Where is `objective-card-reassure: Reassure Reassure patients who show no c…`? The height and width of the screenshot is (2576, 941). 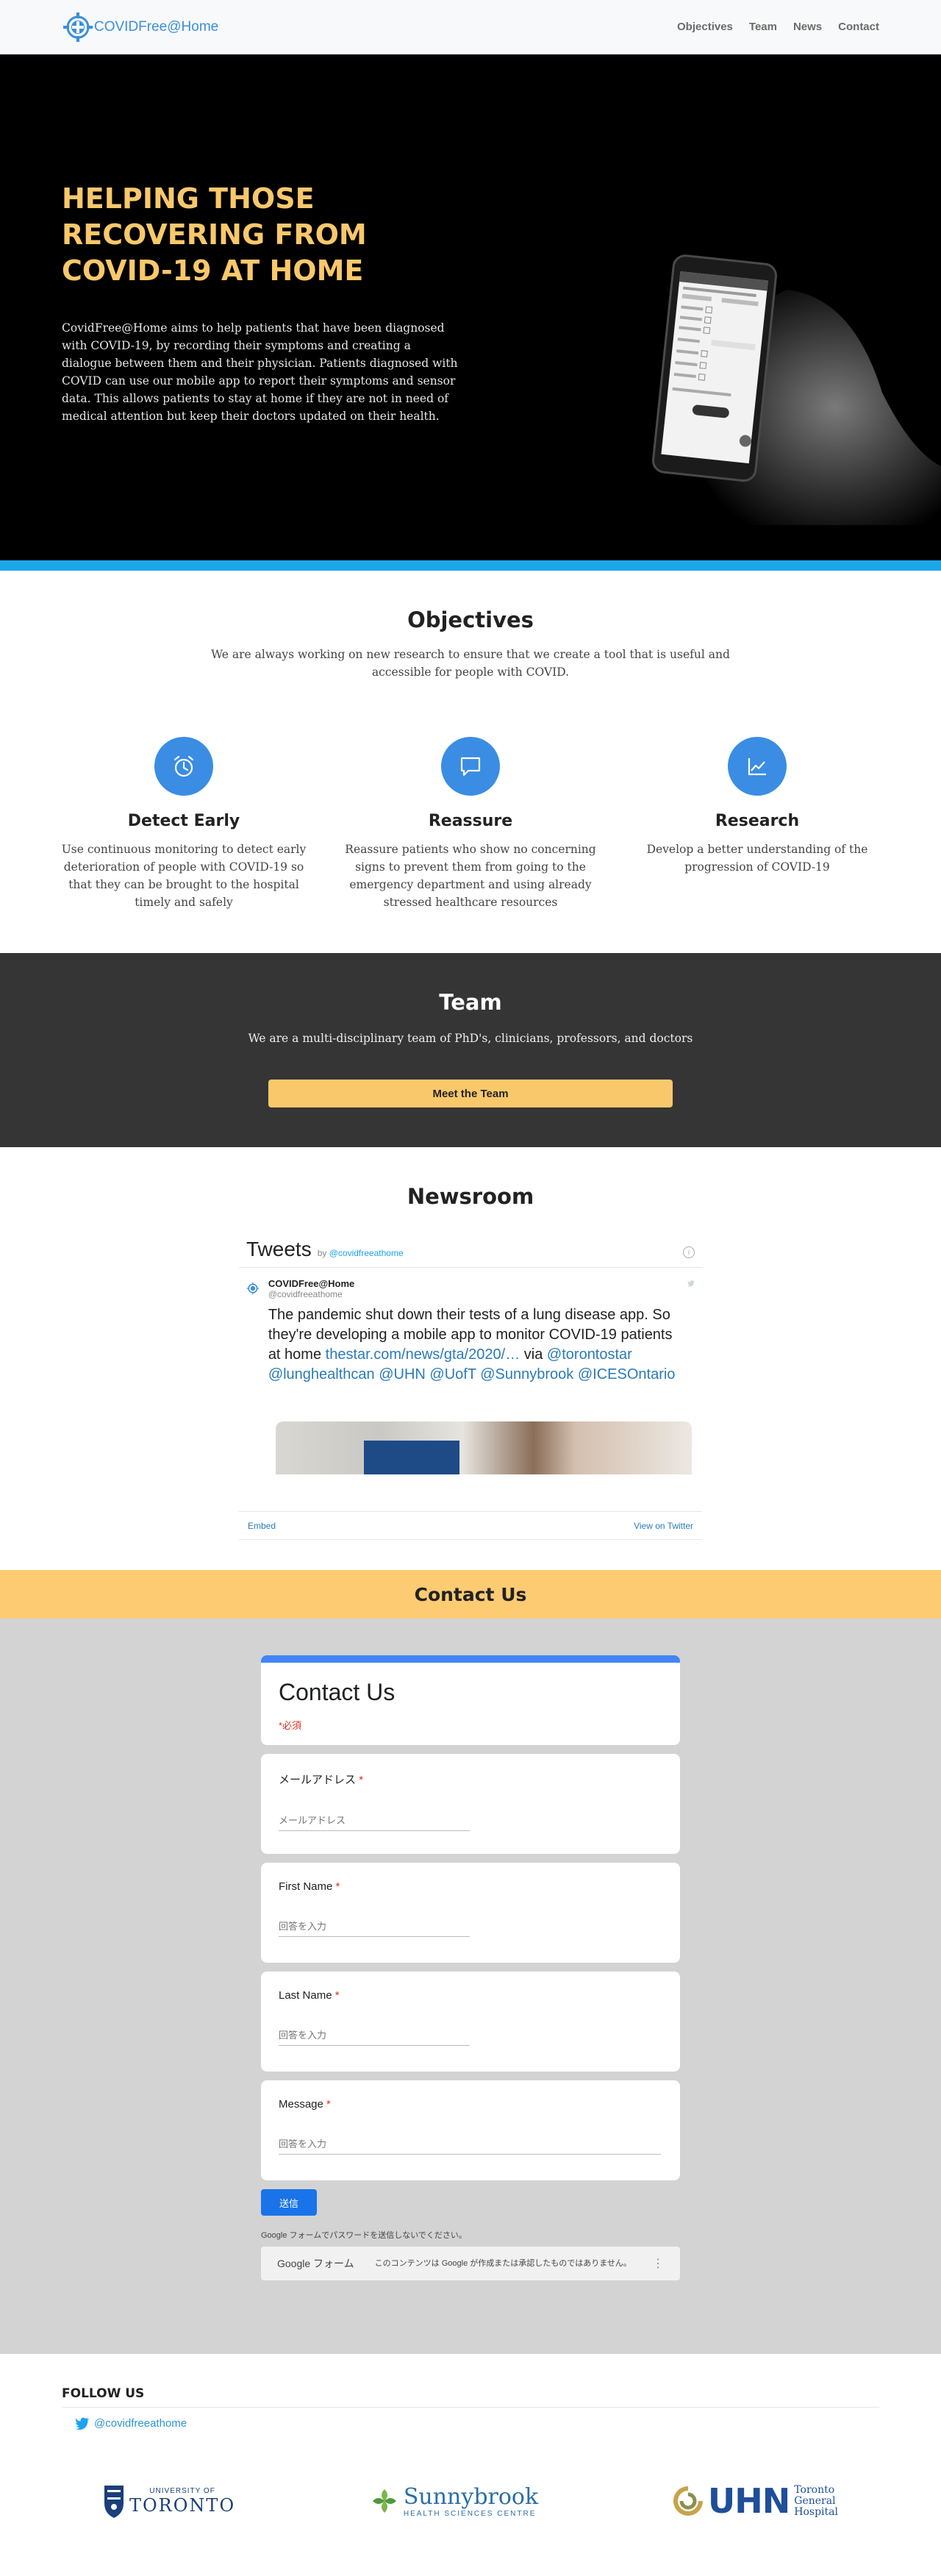 objective-card-reassure: Reassure Reassure patients who show no c… is located at coordinates (470, 824).